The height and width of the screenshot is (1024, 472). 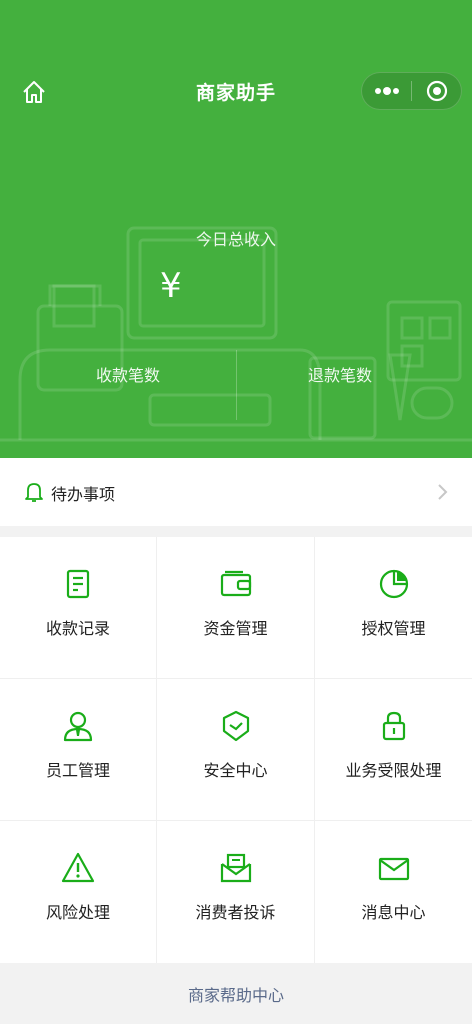 I want to click on help-center-link: 商家帮助中心, so click(x=236, y=994).